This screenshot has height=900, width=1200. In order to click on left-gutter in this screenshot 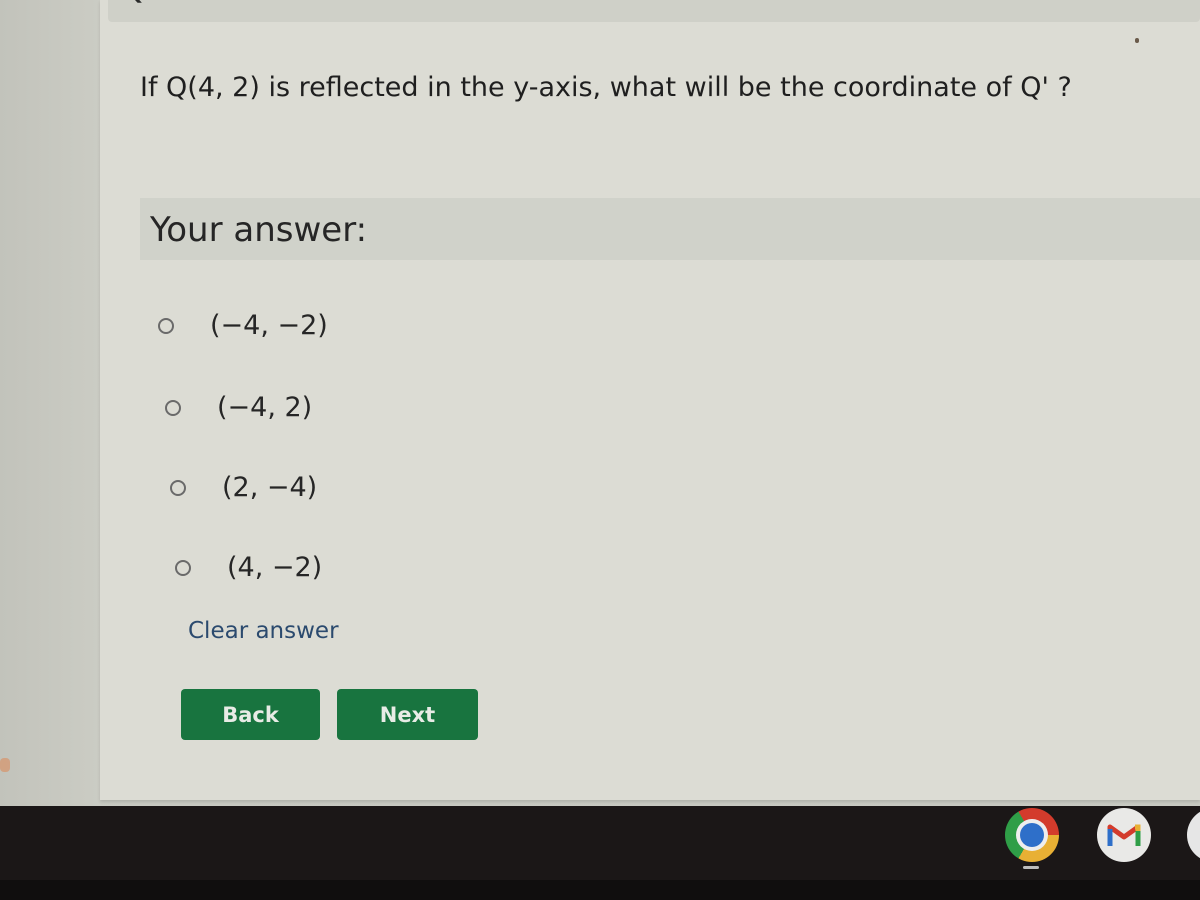, I will do `click(50, 404)`.